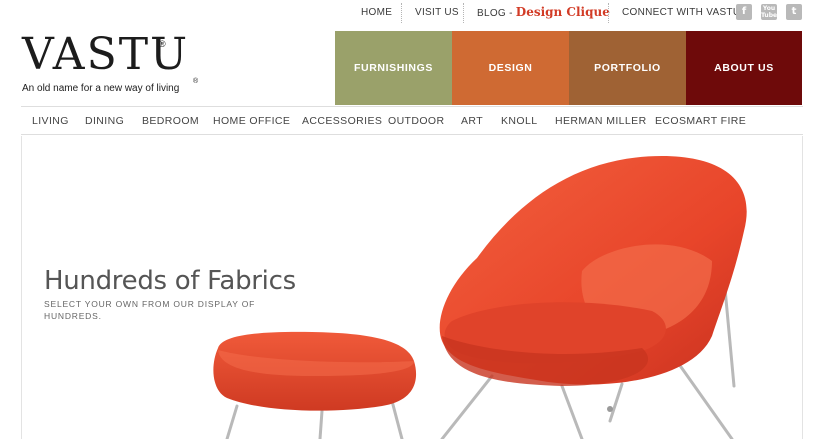 The image size is (822, 439). Describe the element at coordinates (104, 121) in the screenshot. I see `category-dining: DINING` at that location.